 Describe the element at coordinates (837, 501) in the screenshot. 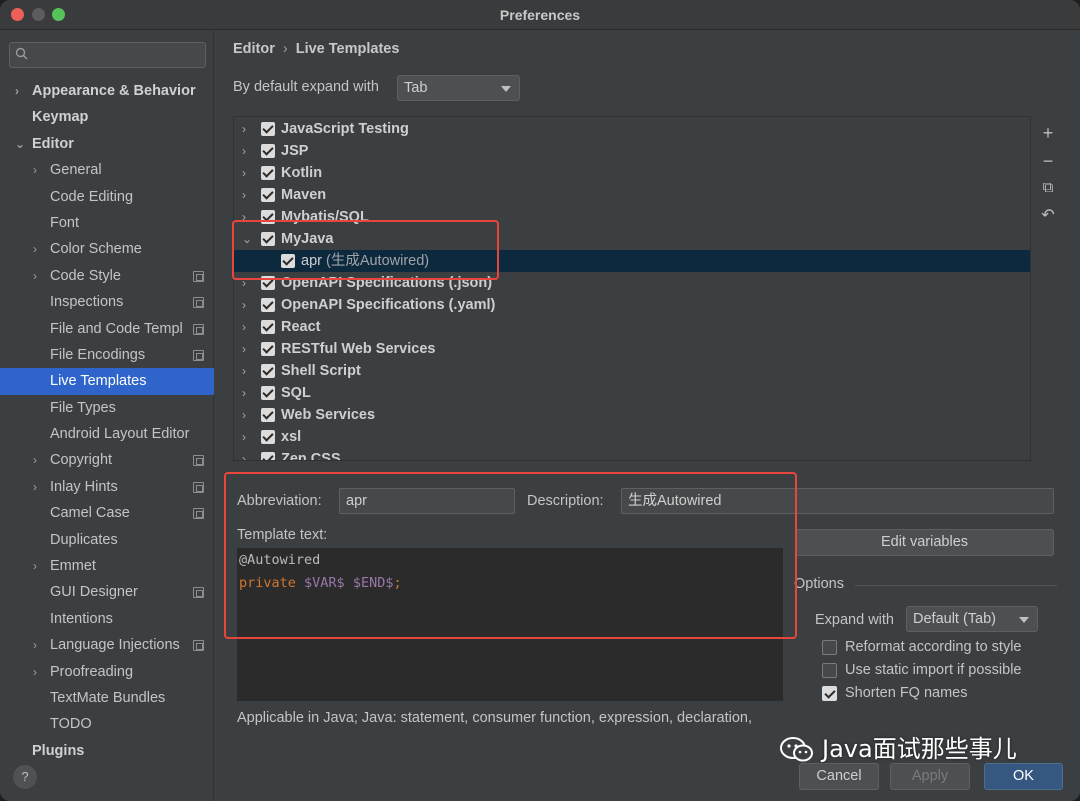

I see `description-input: 生成Autowired` at that location.